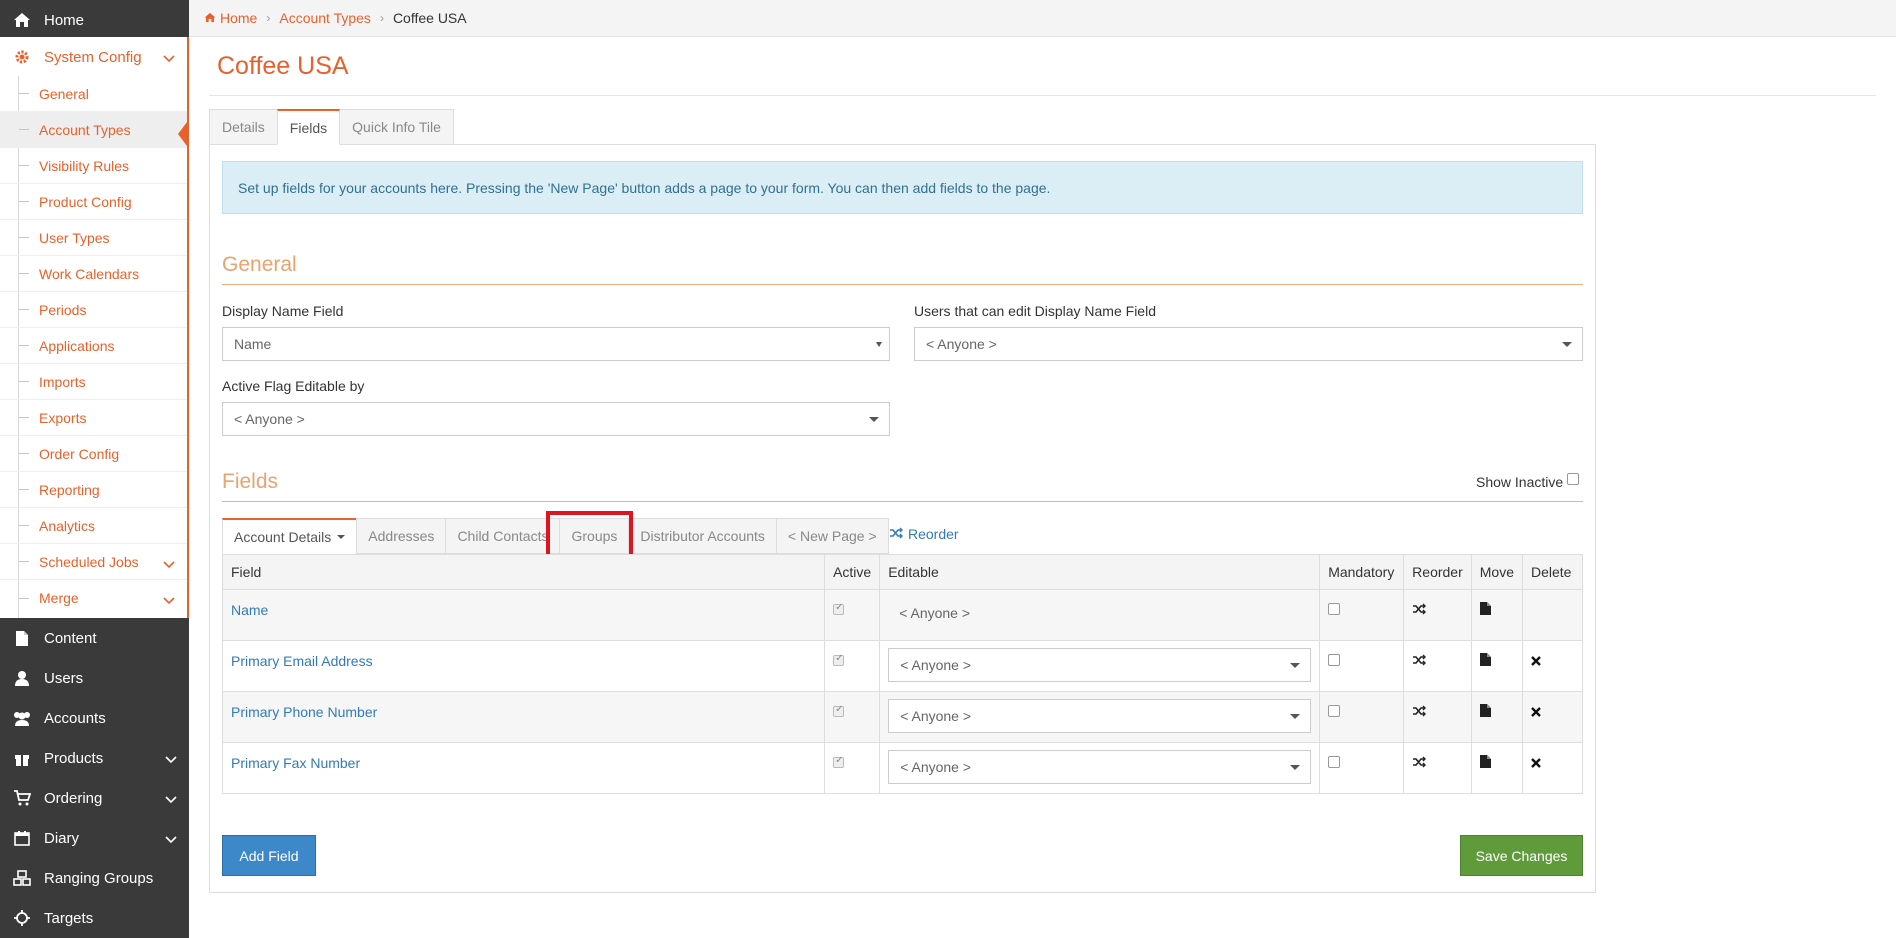 This screenshot has width=1896, height=938. Describe the element at coordinates (308, 127) in the screenshot. I see `tab-fields: Fields` at that location.